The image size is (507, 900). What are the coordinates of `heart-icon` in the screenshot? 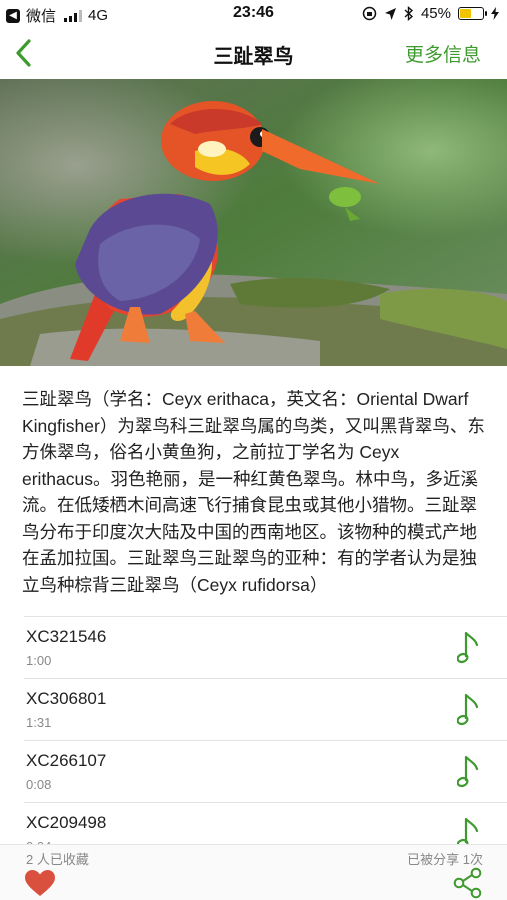 It's located at (40, 883).